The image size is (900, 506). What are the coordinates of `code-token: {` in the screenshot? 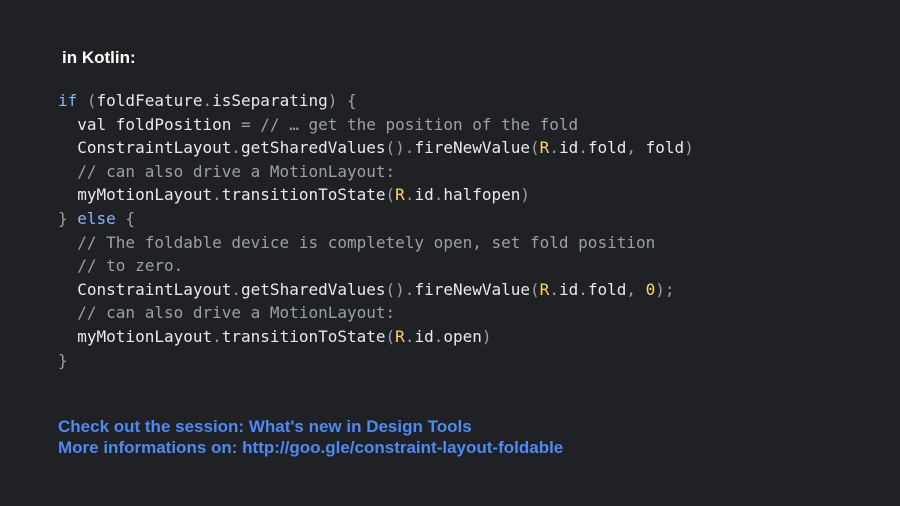 It's located at (125, 218).